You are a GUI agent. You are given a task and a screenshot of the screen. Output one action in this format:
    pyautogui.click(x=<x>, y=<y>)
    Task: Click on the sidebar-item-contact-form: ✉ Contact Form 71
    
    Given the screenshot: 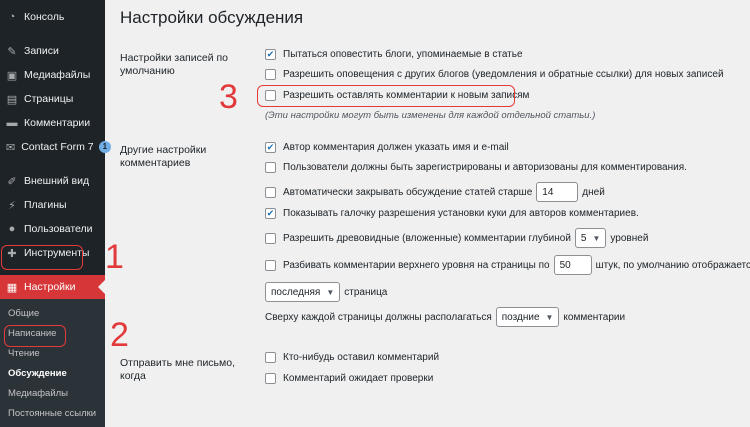 What is the action you would take?
    pyautogui.click(x=56, y=147)
    